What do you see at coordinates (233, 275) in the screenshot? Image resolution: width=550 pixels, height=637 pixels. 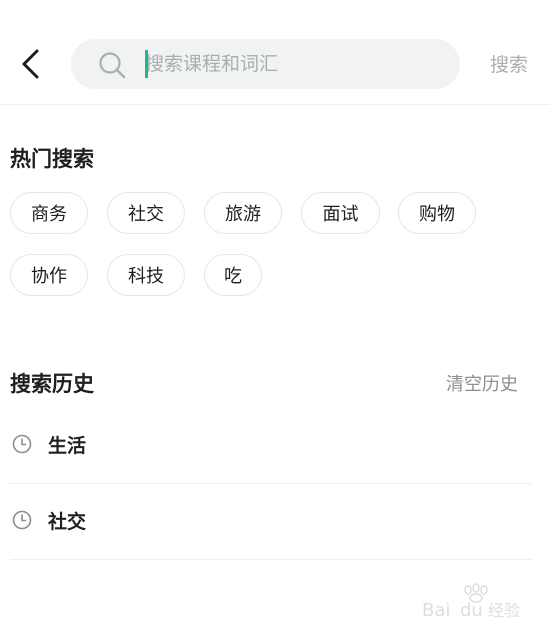 I see `hot-tag-eat: 吃` at bounding box center [233, 275].